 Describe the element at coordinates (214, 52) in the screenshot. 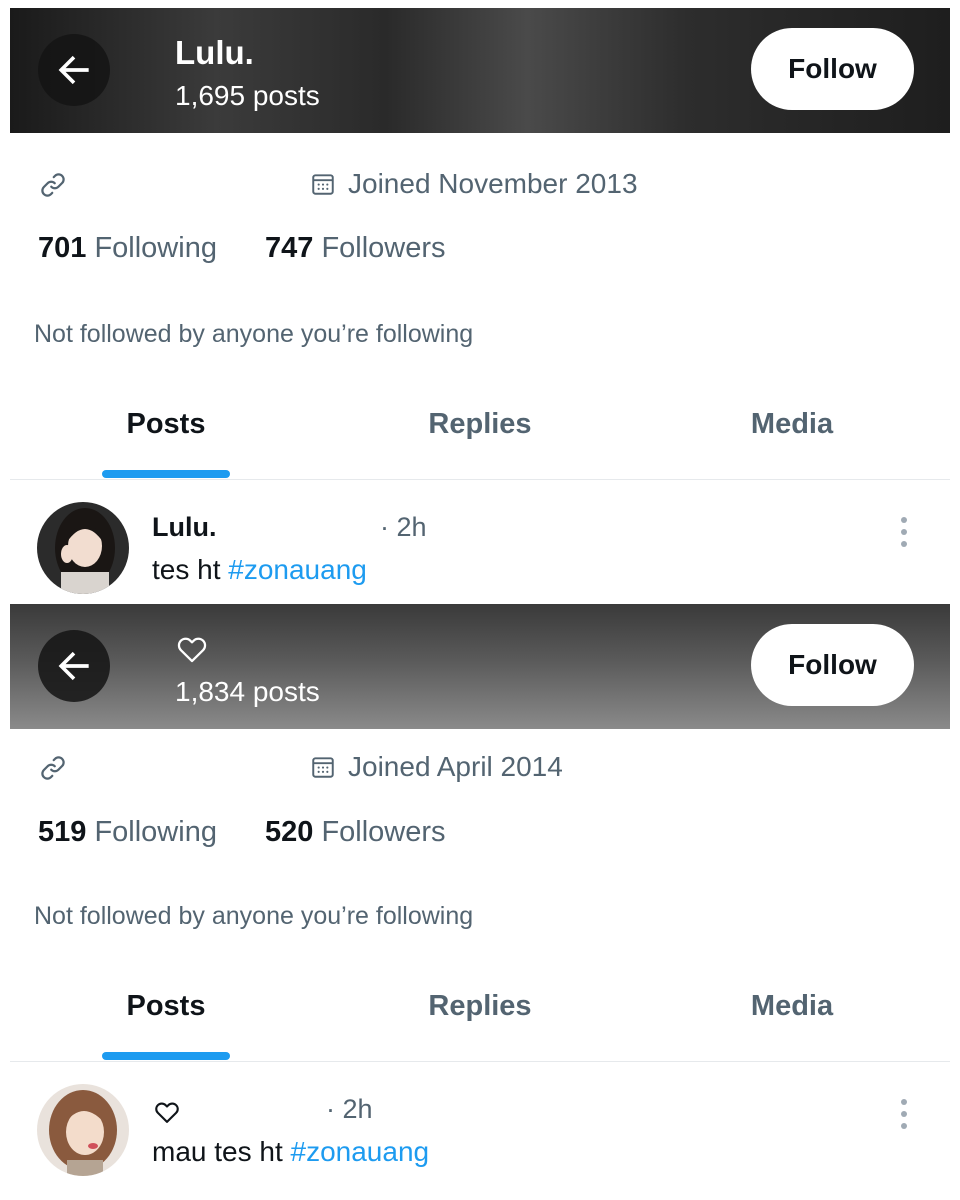

I see `profile-name: Lulu.` at that location.